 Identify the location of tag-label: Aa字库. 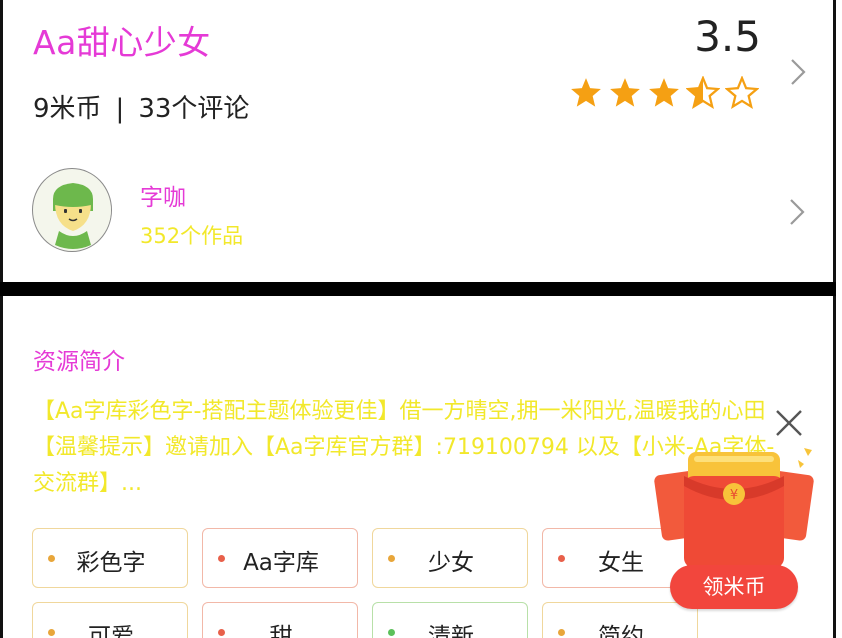
(281, 563).